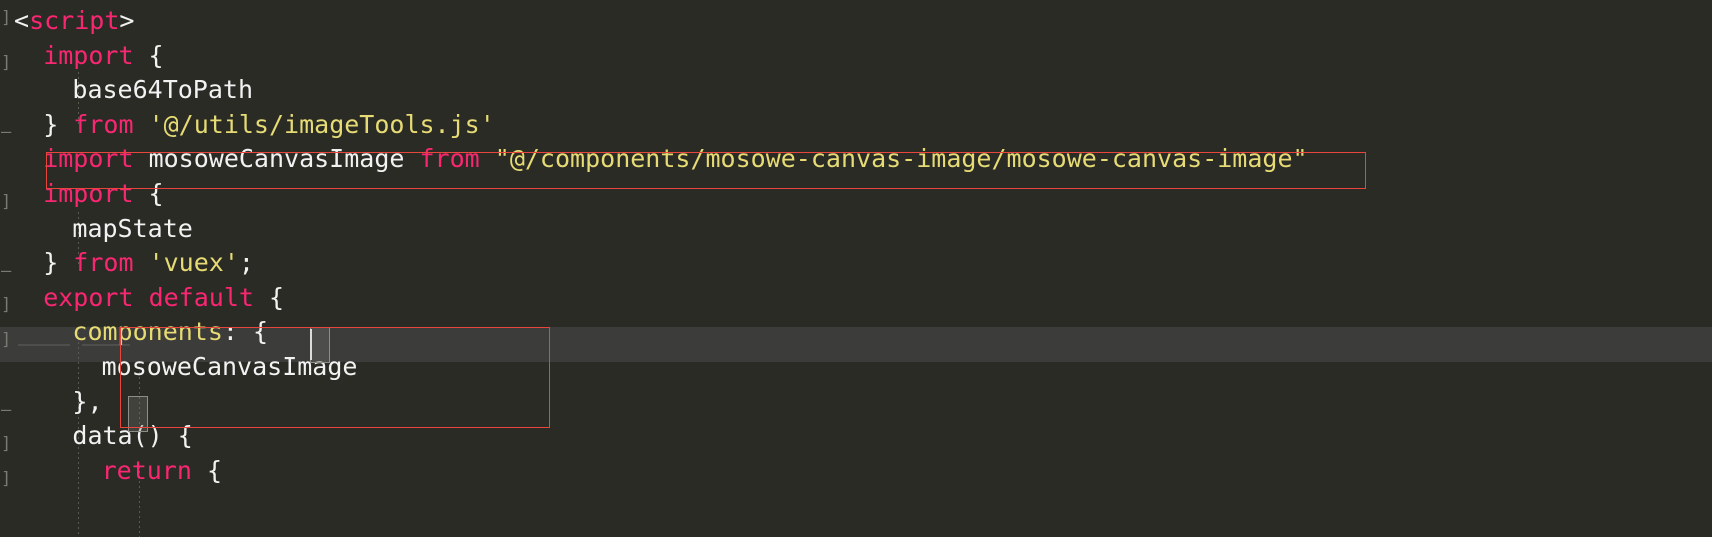 This screenshot has width=1712, height=537. Describe the element at coordinates (856, 229) in the screenshot. I see `line-mapstate: mapState` at that location.